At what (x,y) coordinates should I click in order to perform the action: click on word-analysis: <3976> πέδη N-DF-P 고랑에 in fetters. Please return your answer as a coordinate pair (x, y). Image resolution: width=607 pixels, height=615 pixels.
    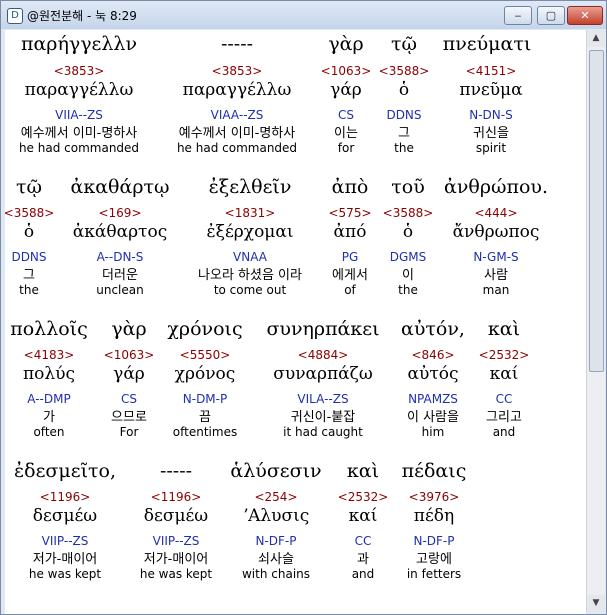
    Looking at the image, I should click on (434, 535).